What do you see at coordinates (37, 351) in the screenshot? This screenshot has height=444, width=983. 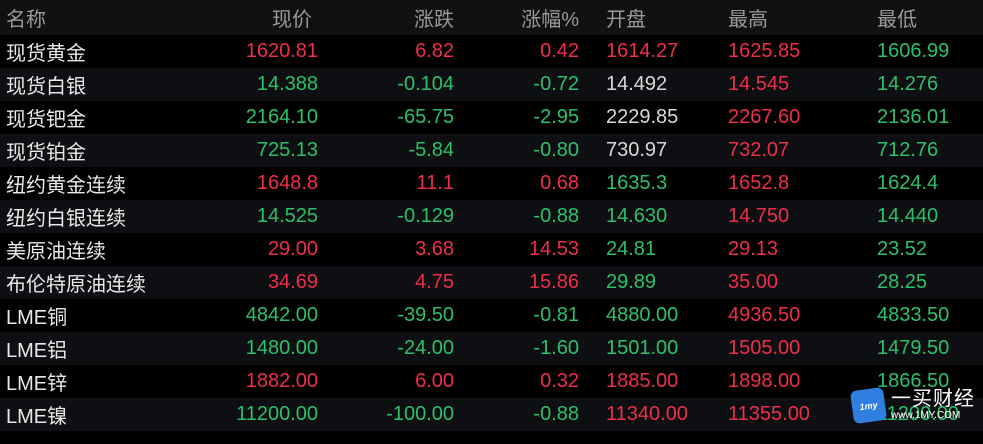 I see `cell-name: LME铝` at bounding box center [37, 351].